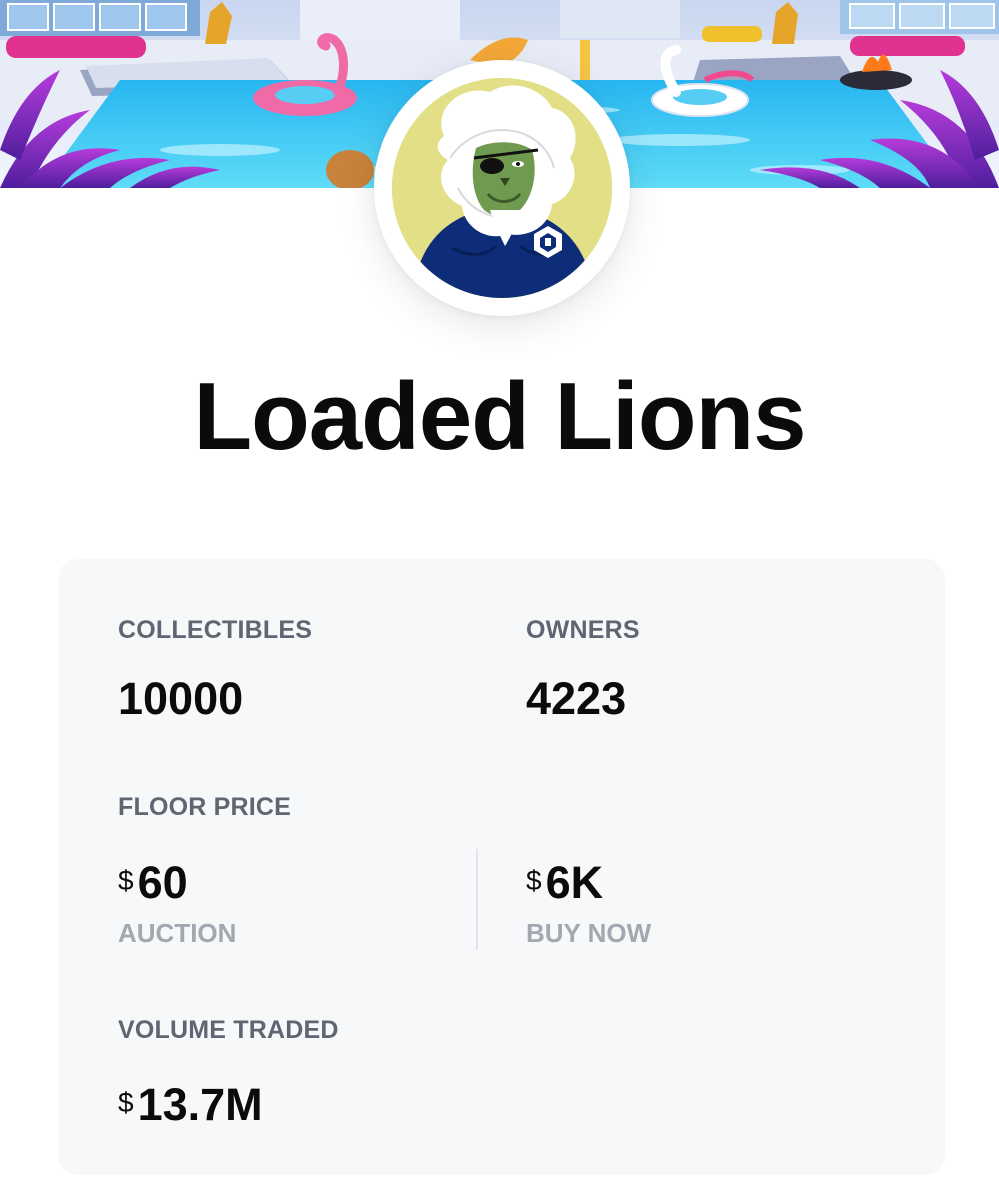 This screenshot has width=999, height=1200. Describe the element at coordinates (589, 933) in the screenshot. I see `buy-now-label: BUY NOW` at that location.